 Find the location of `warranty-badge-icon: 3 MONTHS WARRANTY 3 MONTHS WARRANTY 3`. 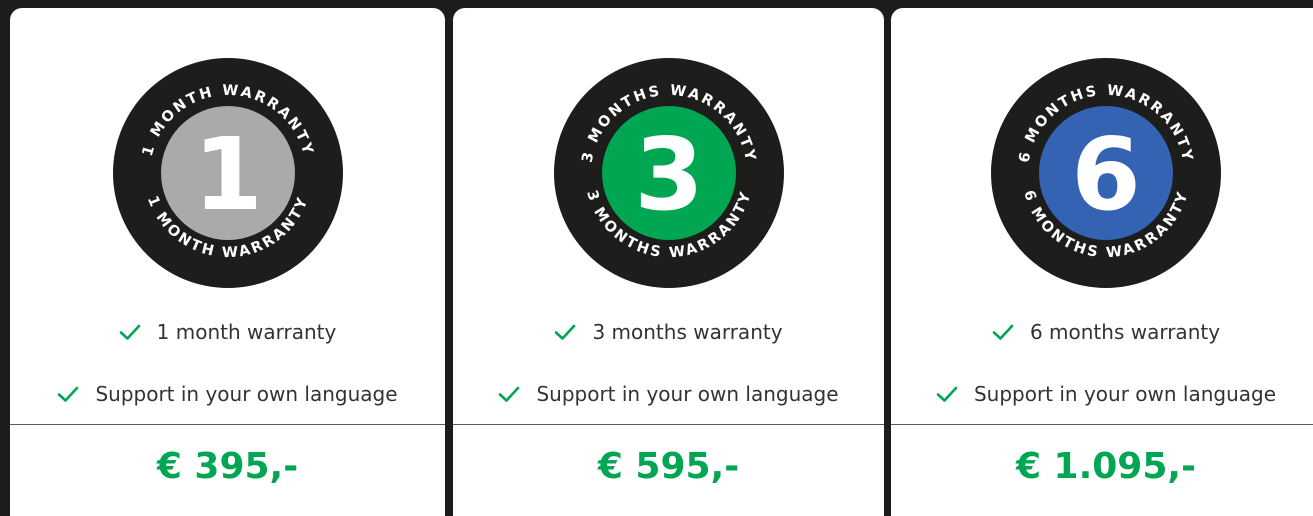

warranty-badge-icon: 3 MONTHS WARRANTY 3 MONTHS WARRANTY 3 is located at coordinates (669, 173).